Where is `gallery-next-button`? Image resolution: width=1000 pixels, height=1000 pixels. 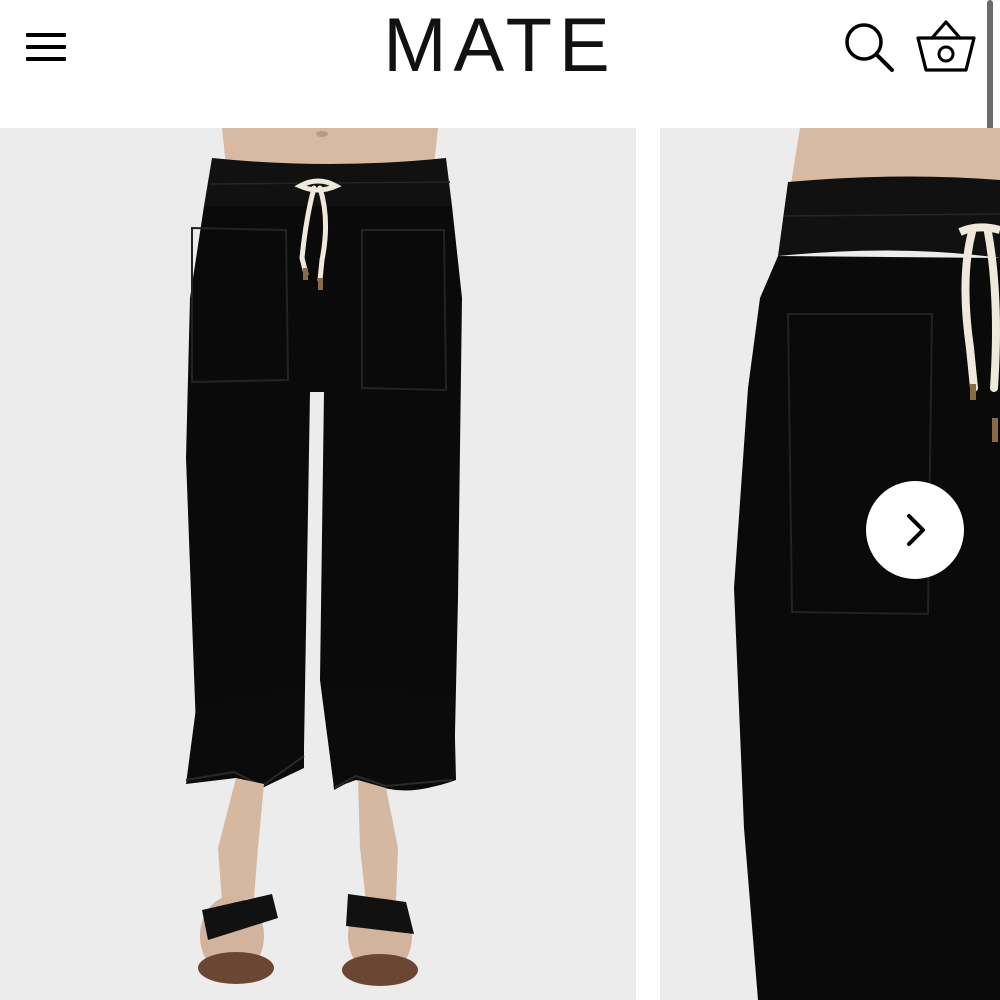 gallery-next-button is located at coordinates (915, 530).